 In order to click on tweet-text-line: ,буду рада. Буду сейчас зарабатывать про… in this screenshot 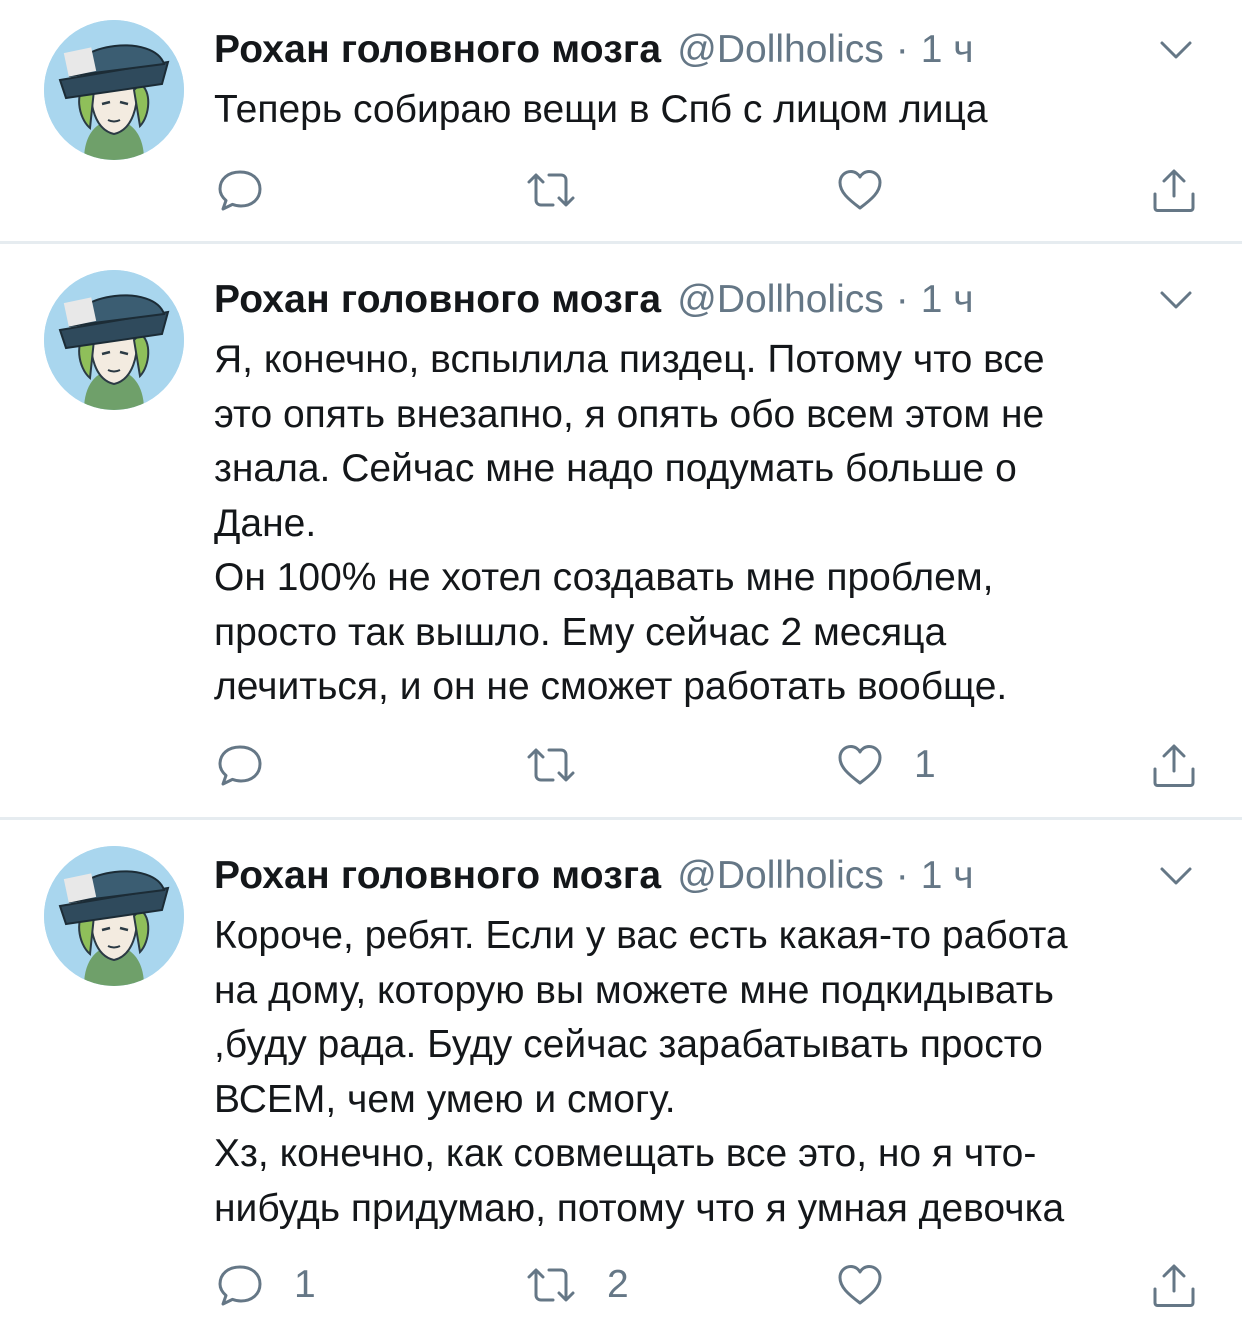, I will do `click(628, 1044)`.